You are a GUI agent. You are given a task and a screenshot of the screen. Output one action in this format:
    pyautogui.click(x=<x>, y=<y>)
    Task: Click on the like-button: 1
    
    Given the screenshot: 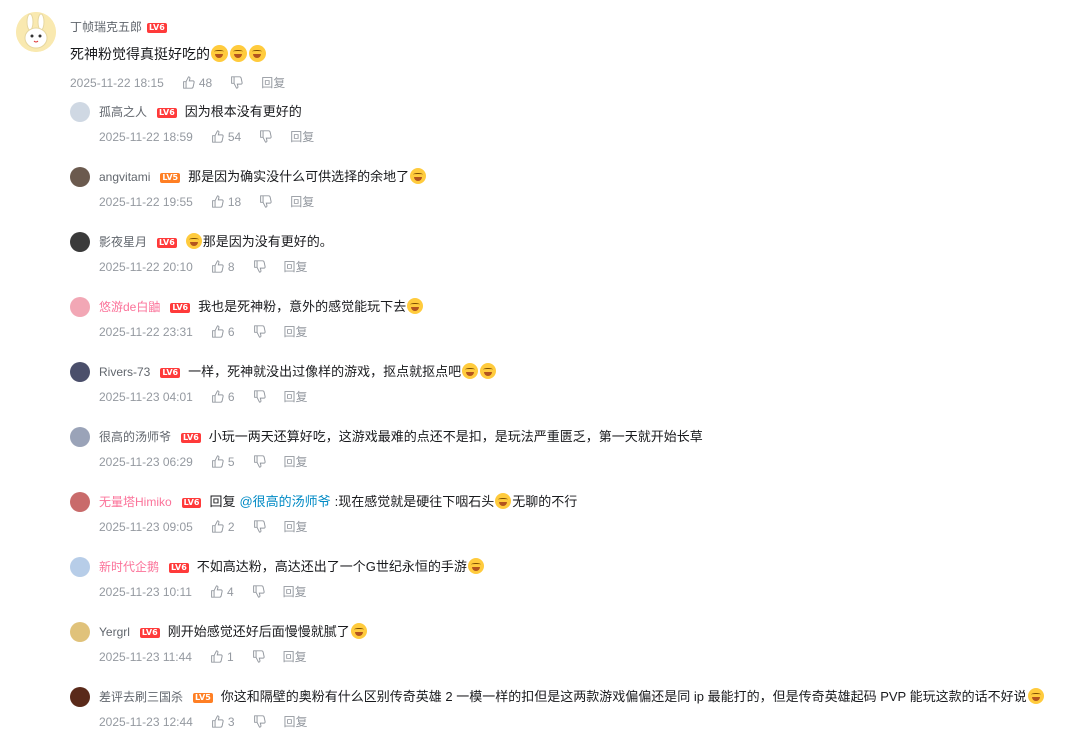 What is the action you would take?
    pyautogui.click(x=222, y=657)
    